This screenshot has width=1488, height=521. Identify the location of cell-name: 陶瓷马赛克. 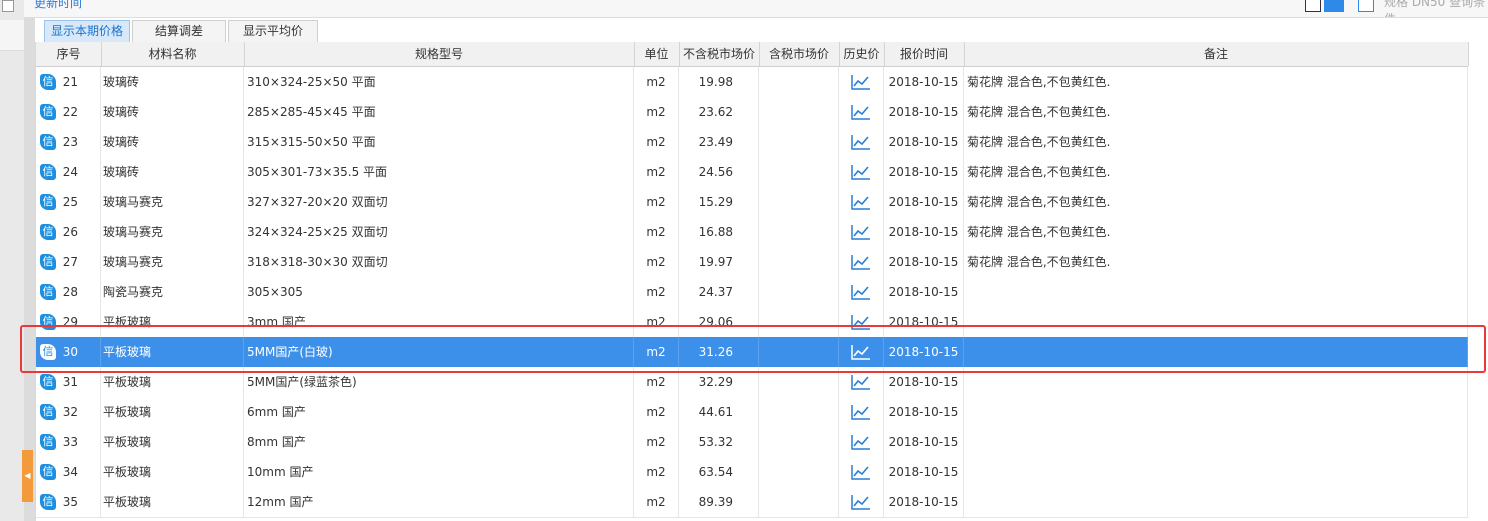
(172, 292).